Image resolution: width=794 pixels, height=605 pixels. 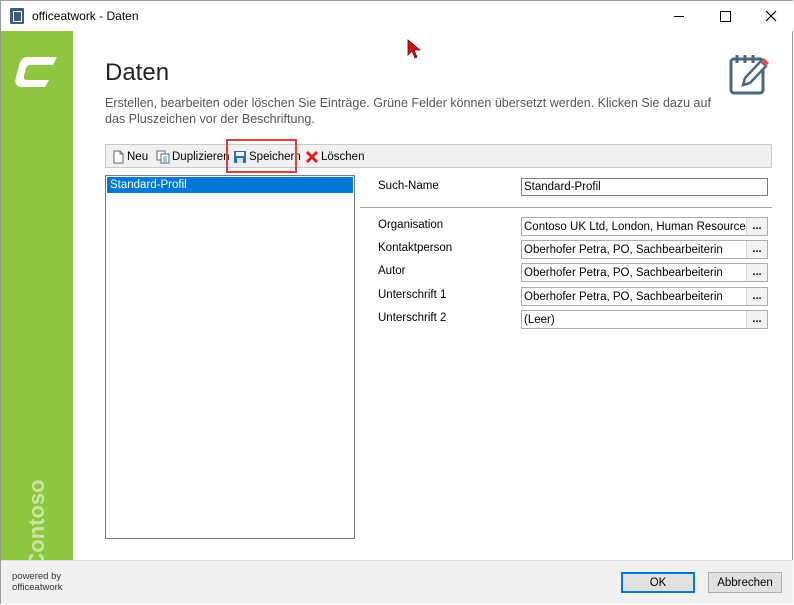 I want to click on delete-button: Löschen, so click(x=334, y=157).